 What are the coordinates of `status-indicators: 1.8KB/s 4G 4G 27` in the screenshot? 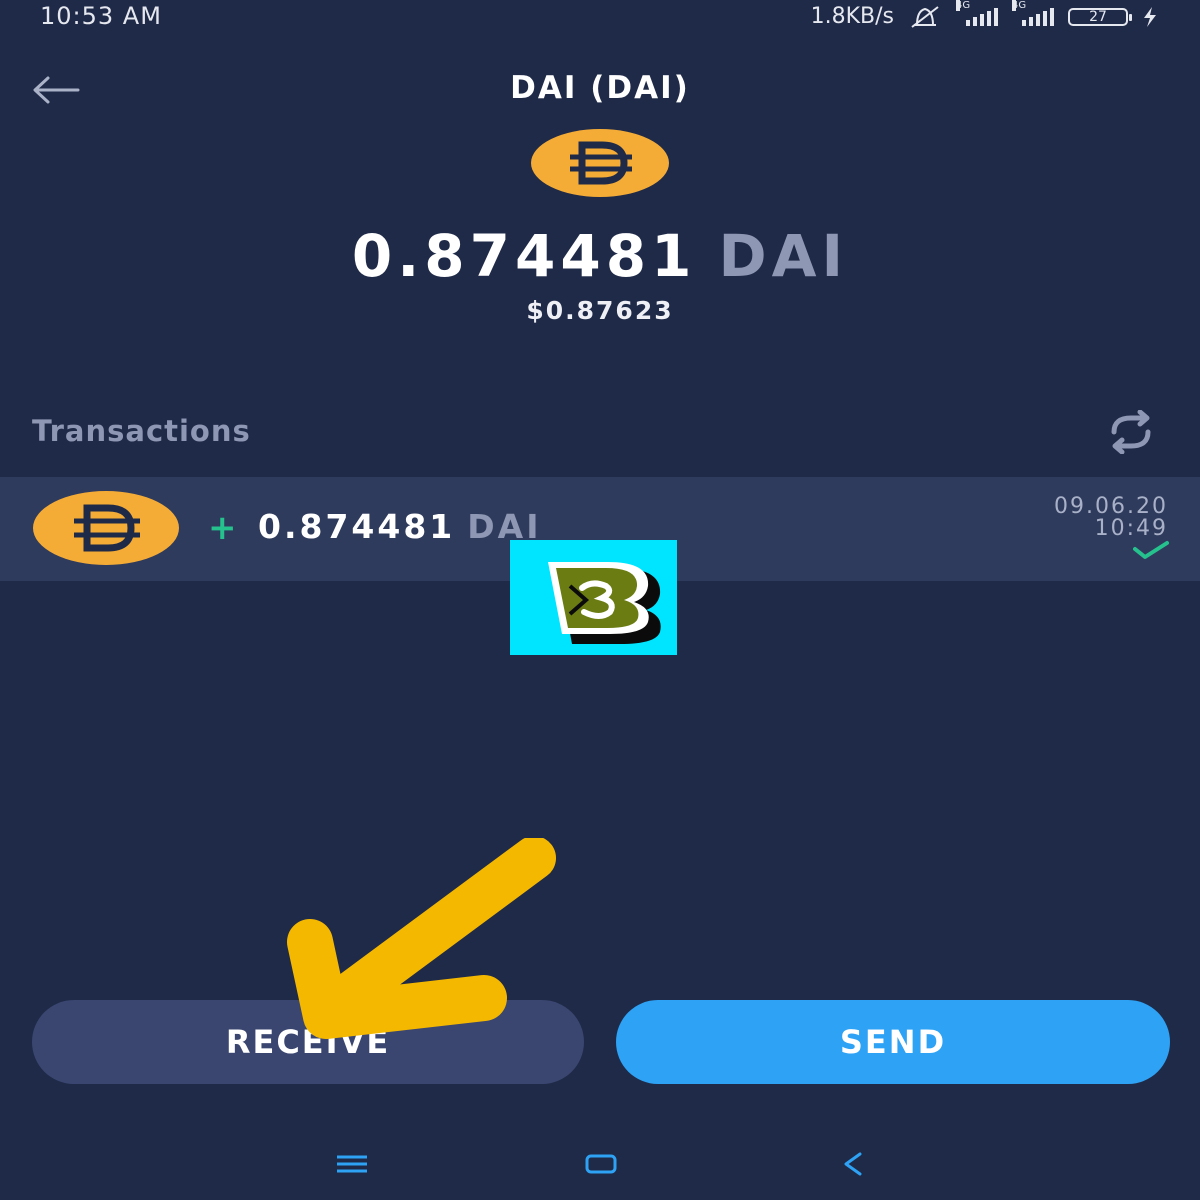 It's located at (984, 14).